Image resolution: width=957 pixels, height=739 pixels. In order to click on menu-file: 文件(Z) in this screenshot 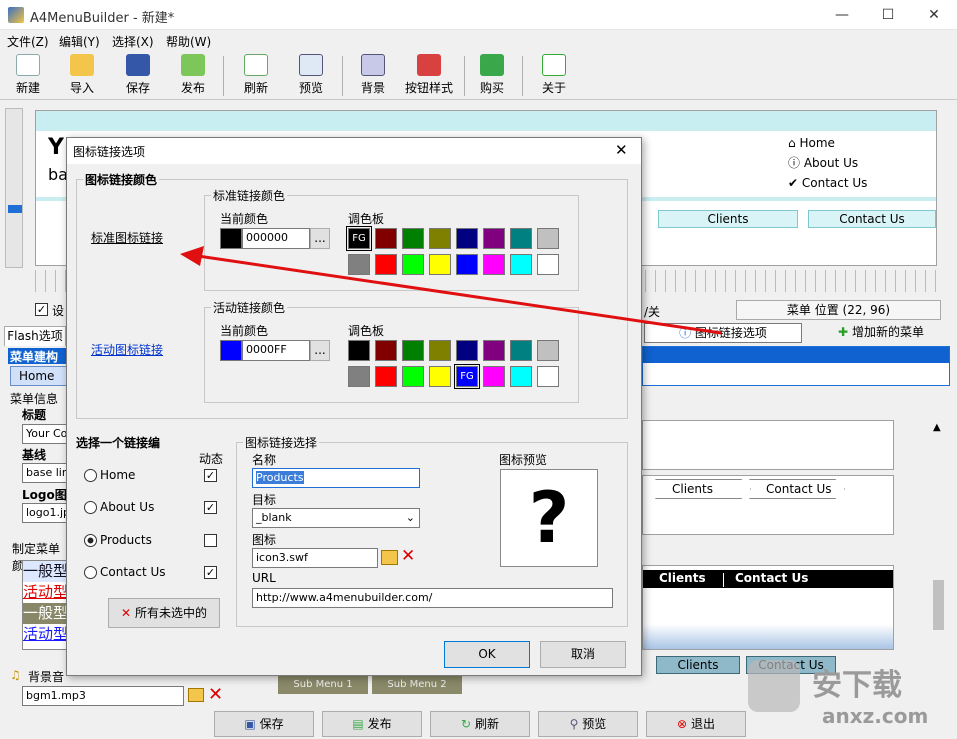, I will do `click(28, 41)`.